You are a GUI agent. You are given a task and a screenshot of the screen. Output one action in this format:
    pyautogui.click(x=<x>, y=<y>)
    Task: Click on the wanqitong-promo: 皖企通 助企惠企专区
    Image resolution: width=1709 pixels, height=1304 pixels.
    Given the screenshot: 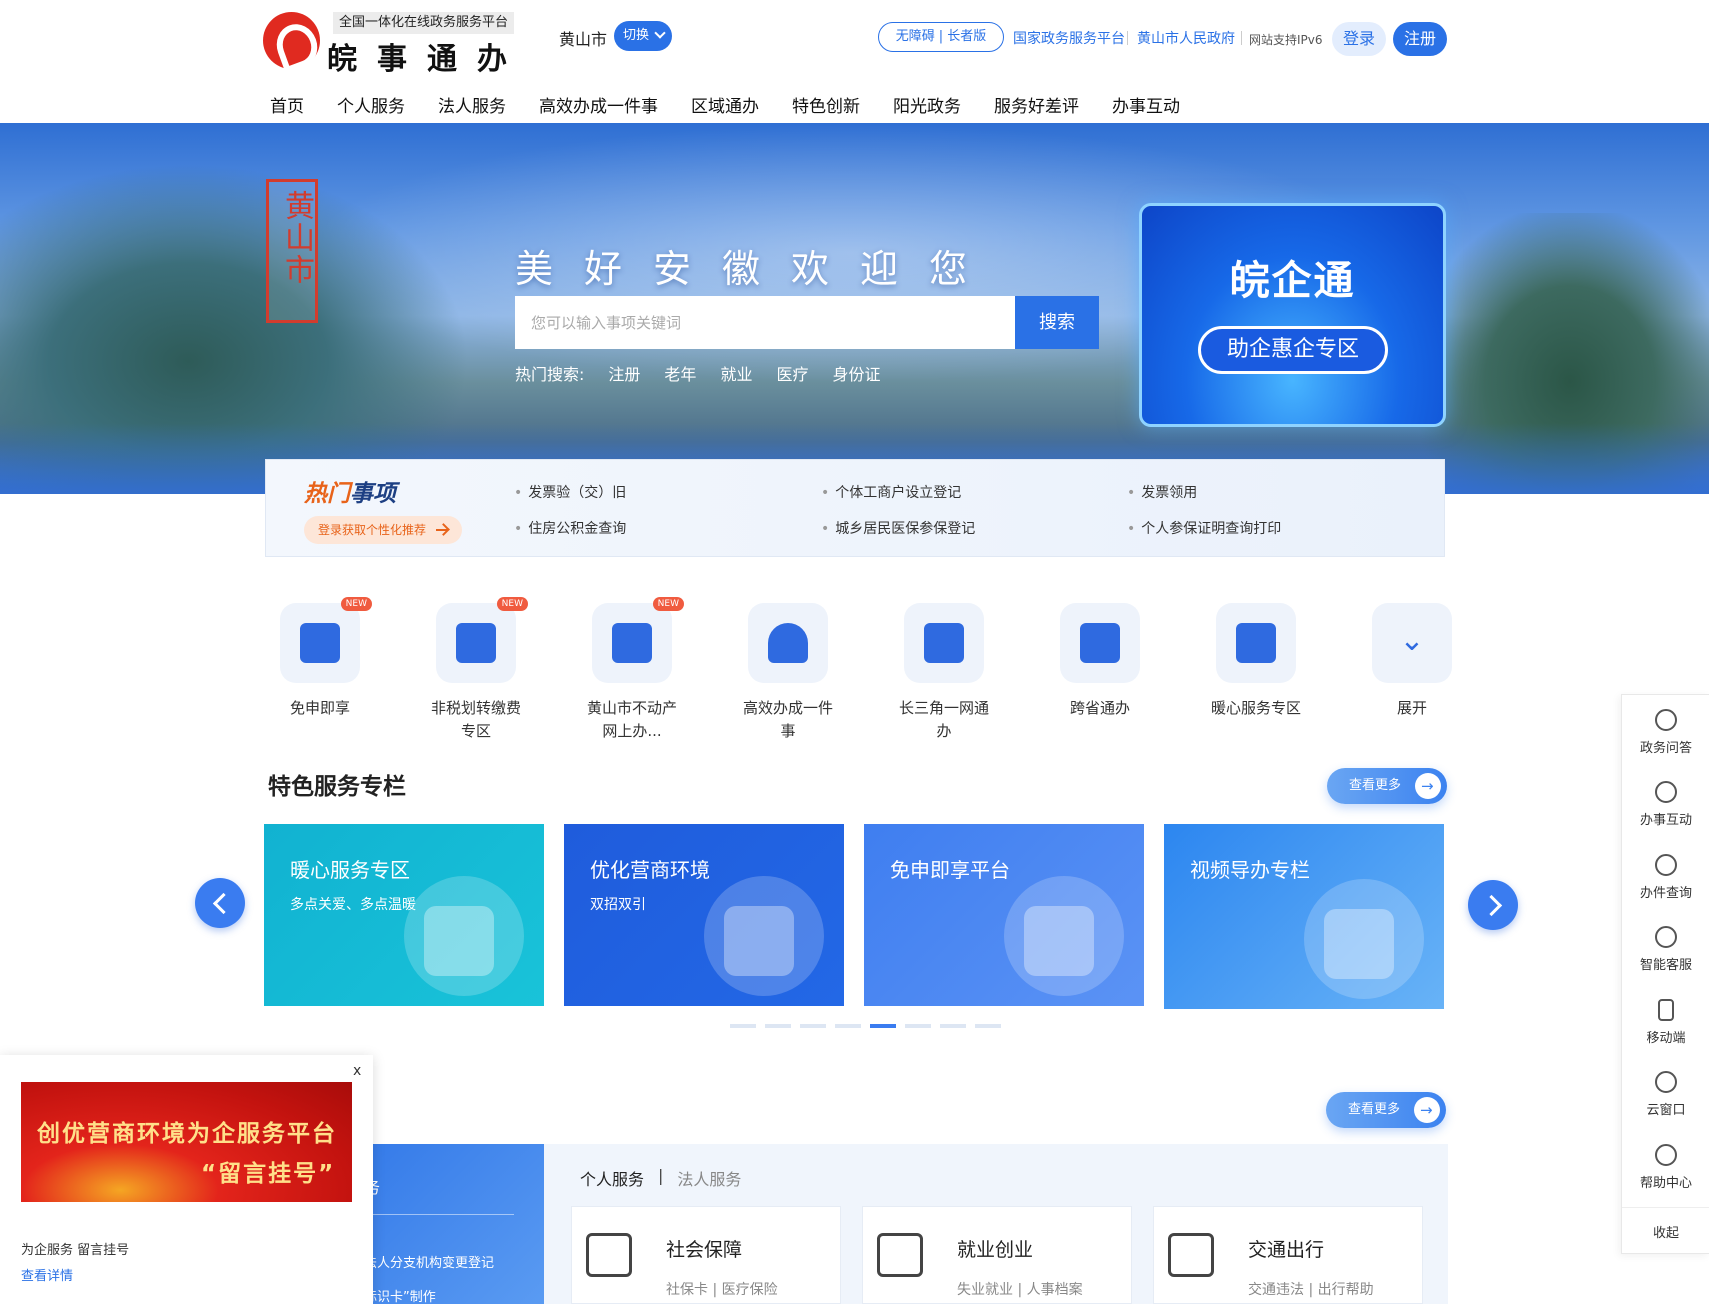 What is the action you would take?
    pyautogui.click(x=1292, y=315)
    